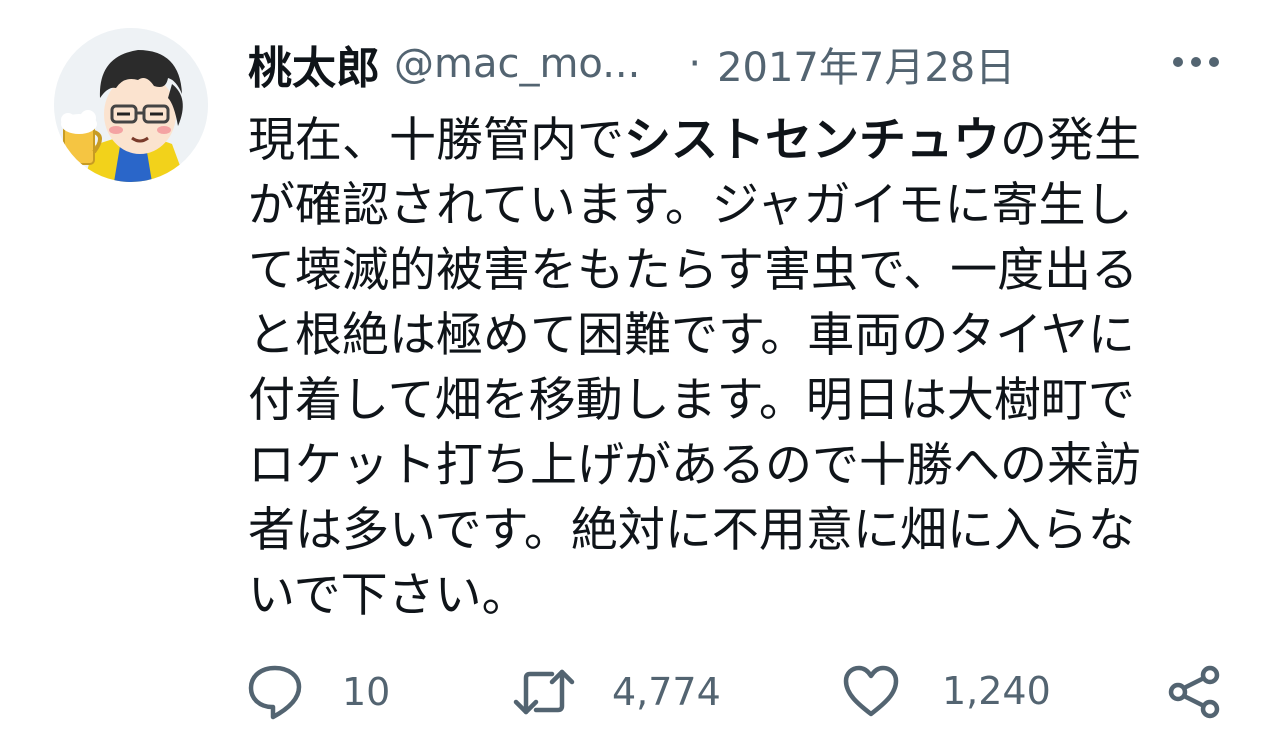 The width and height of the screenshot is (1280, 753). I want to click on tweet-text-line: が確認されています。ジャガイモに寄生し, so click(690, 205).